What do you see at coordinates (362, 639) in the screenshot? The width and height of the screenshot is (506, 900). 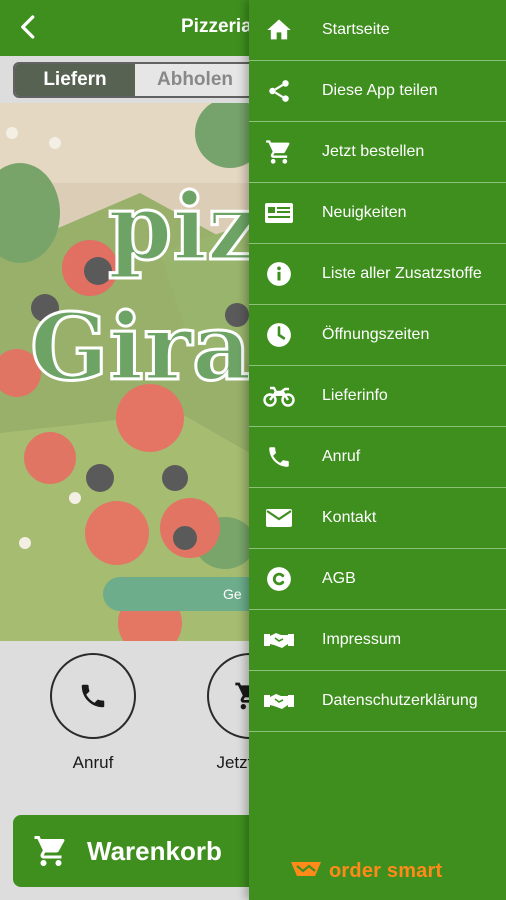 I see `menu-item-label: Impressum` at bounding box center [362, 639].